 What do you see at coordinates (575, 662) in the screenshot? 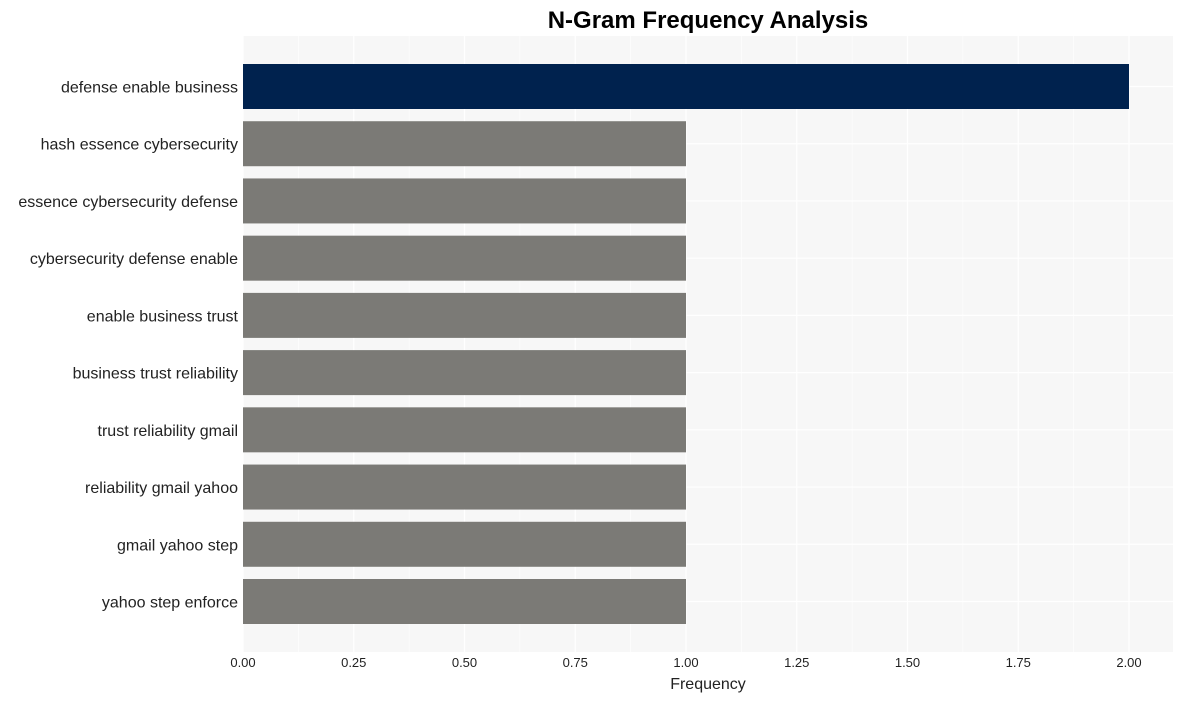
I see `x-tick-label: 0.75` at bounding box center [575, 662].